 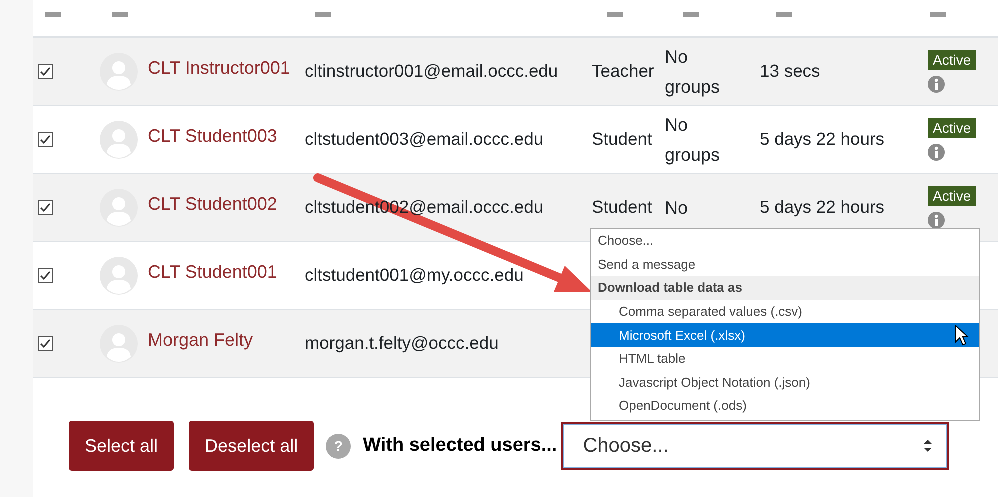 I want to click on user-name-link: CLT Instructor001, so click(x=219, y=68).